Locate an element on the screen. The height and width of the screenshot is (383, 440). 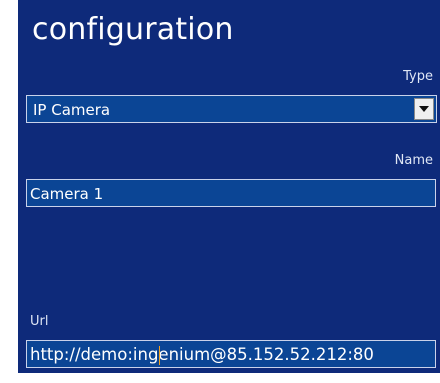
dropdown-button is located at coordinates (424, 109).